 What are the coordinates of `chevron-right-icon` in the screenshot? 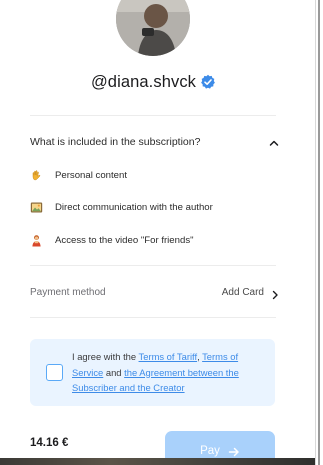 It's located at (275, 293).